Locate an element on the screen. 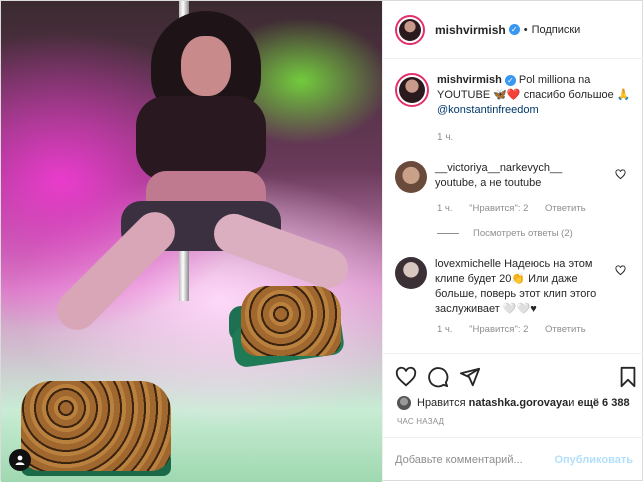 This screenshot has height=482, width=643. likes-prefix: Нравится is located at coordinates (441, 403).